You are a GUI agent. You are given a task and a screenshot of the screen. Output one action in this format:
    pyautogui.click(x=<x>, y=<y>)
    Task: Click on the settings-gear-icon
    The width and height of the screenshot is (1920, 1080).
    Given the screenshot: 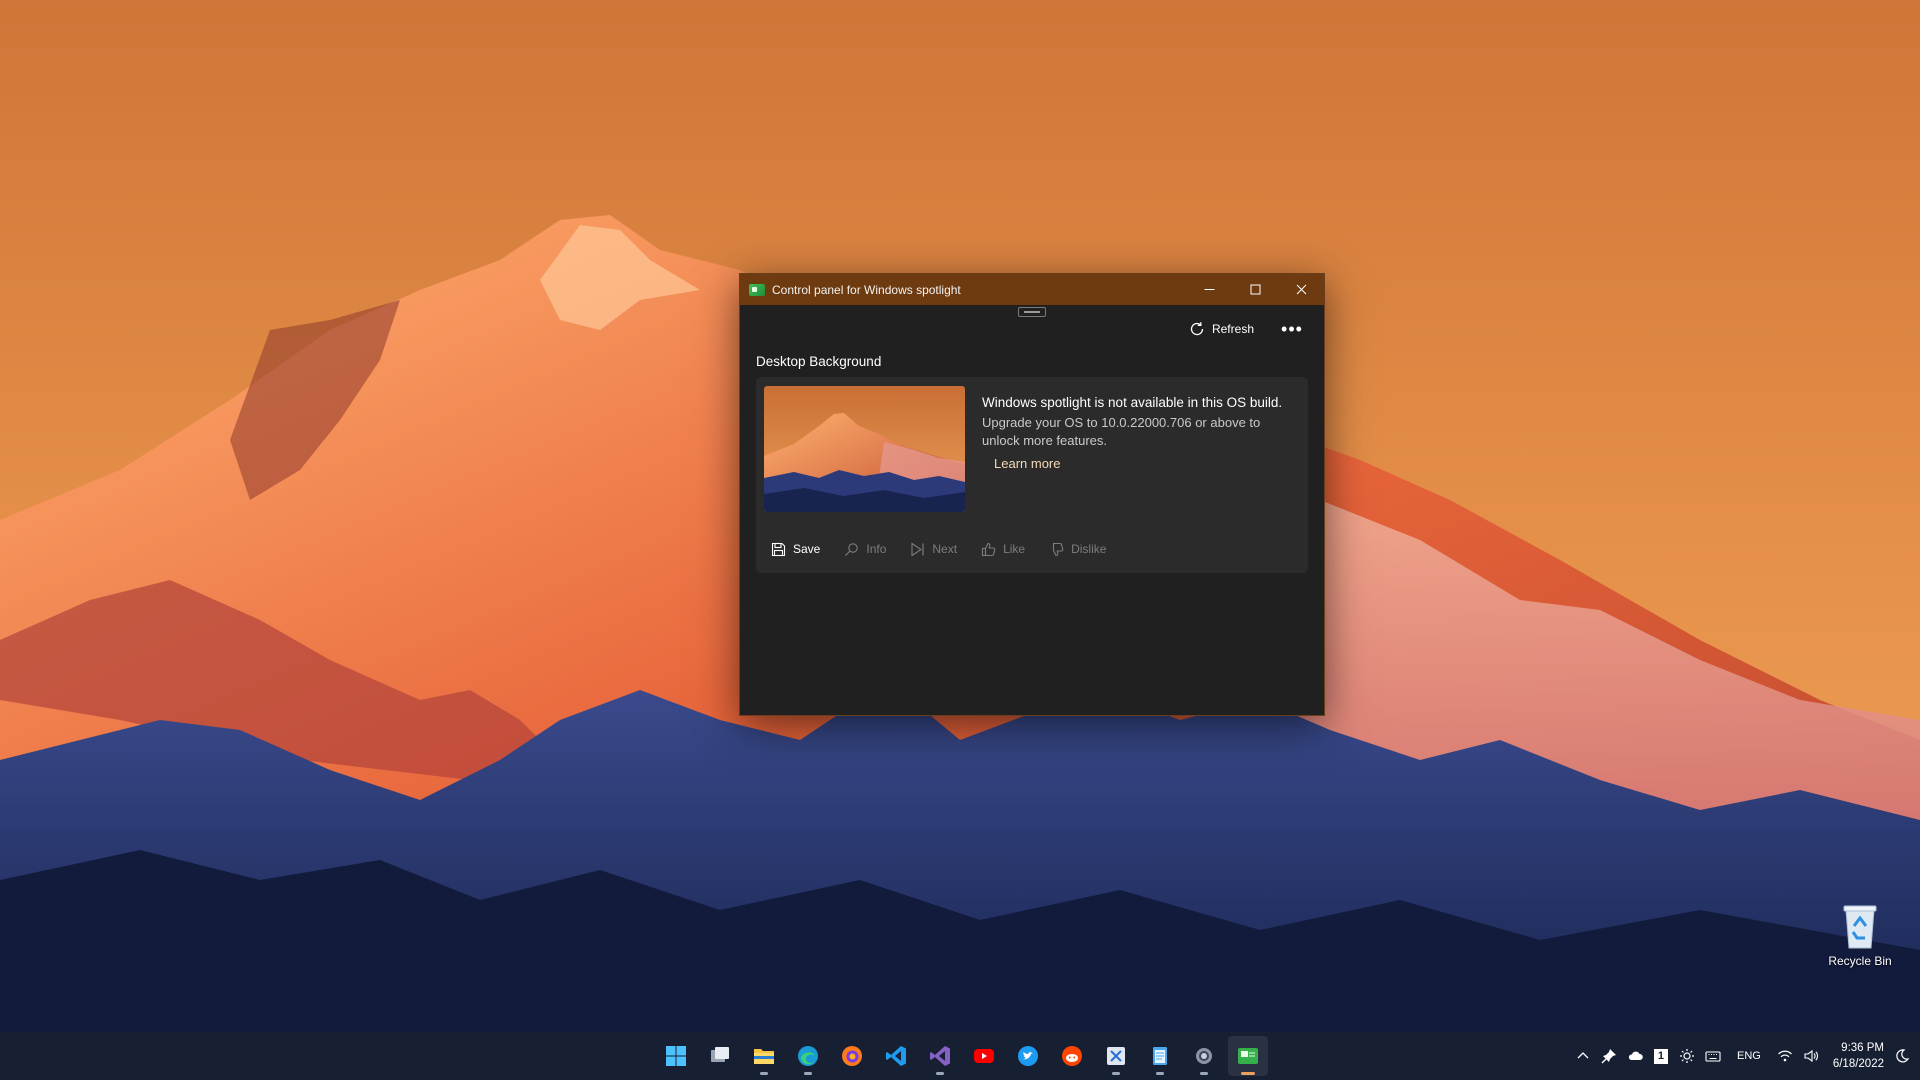 What is the action you would take?
    pyautogui.click(x=1204, y=1056)
    